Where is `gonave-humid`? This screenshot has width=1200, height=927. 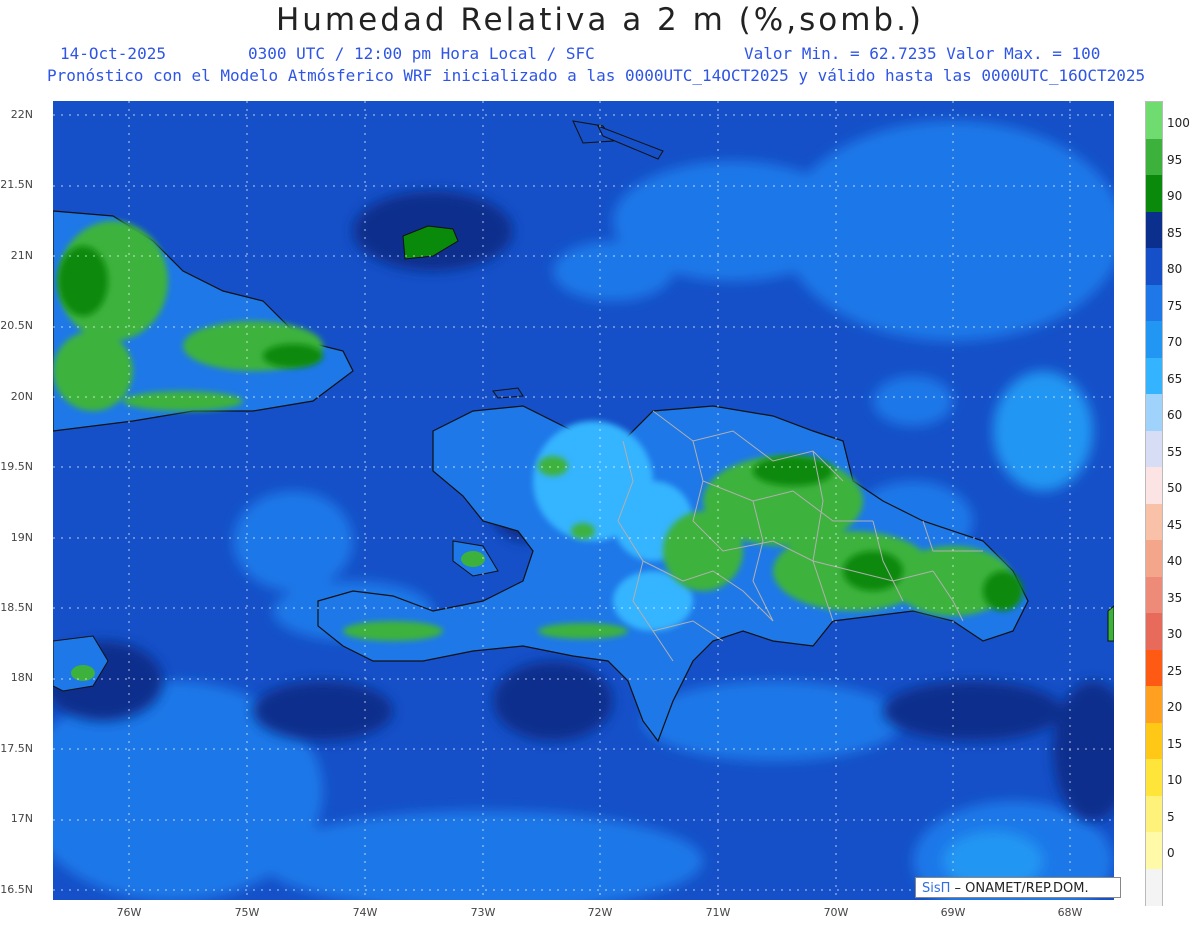
gonave-humid is located at coordinates (473, 559).